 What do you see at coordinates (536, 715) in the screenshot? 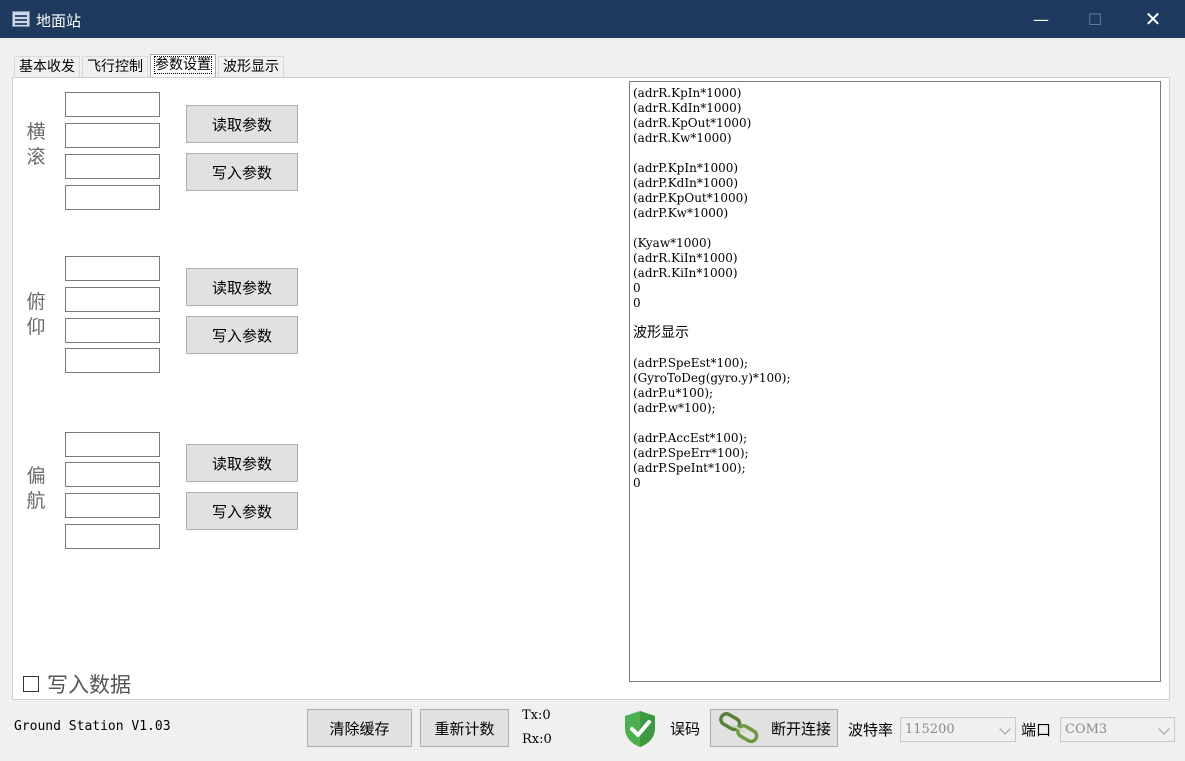
I see `tx-counter: Tx:0` at bounding box center [536, 715].